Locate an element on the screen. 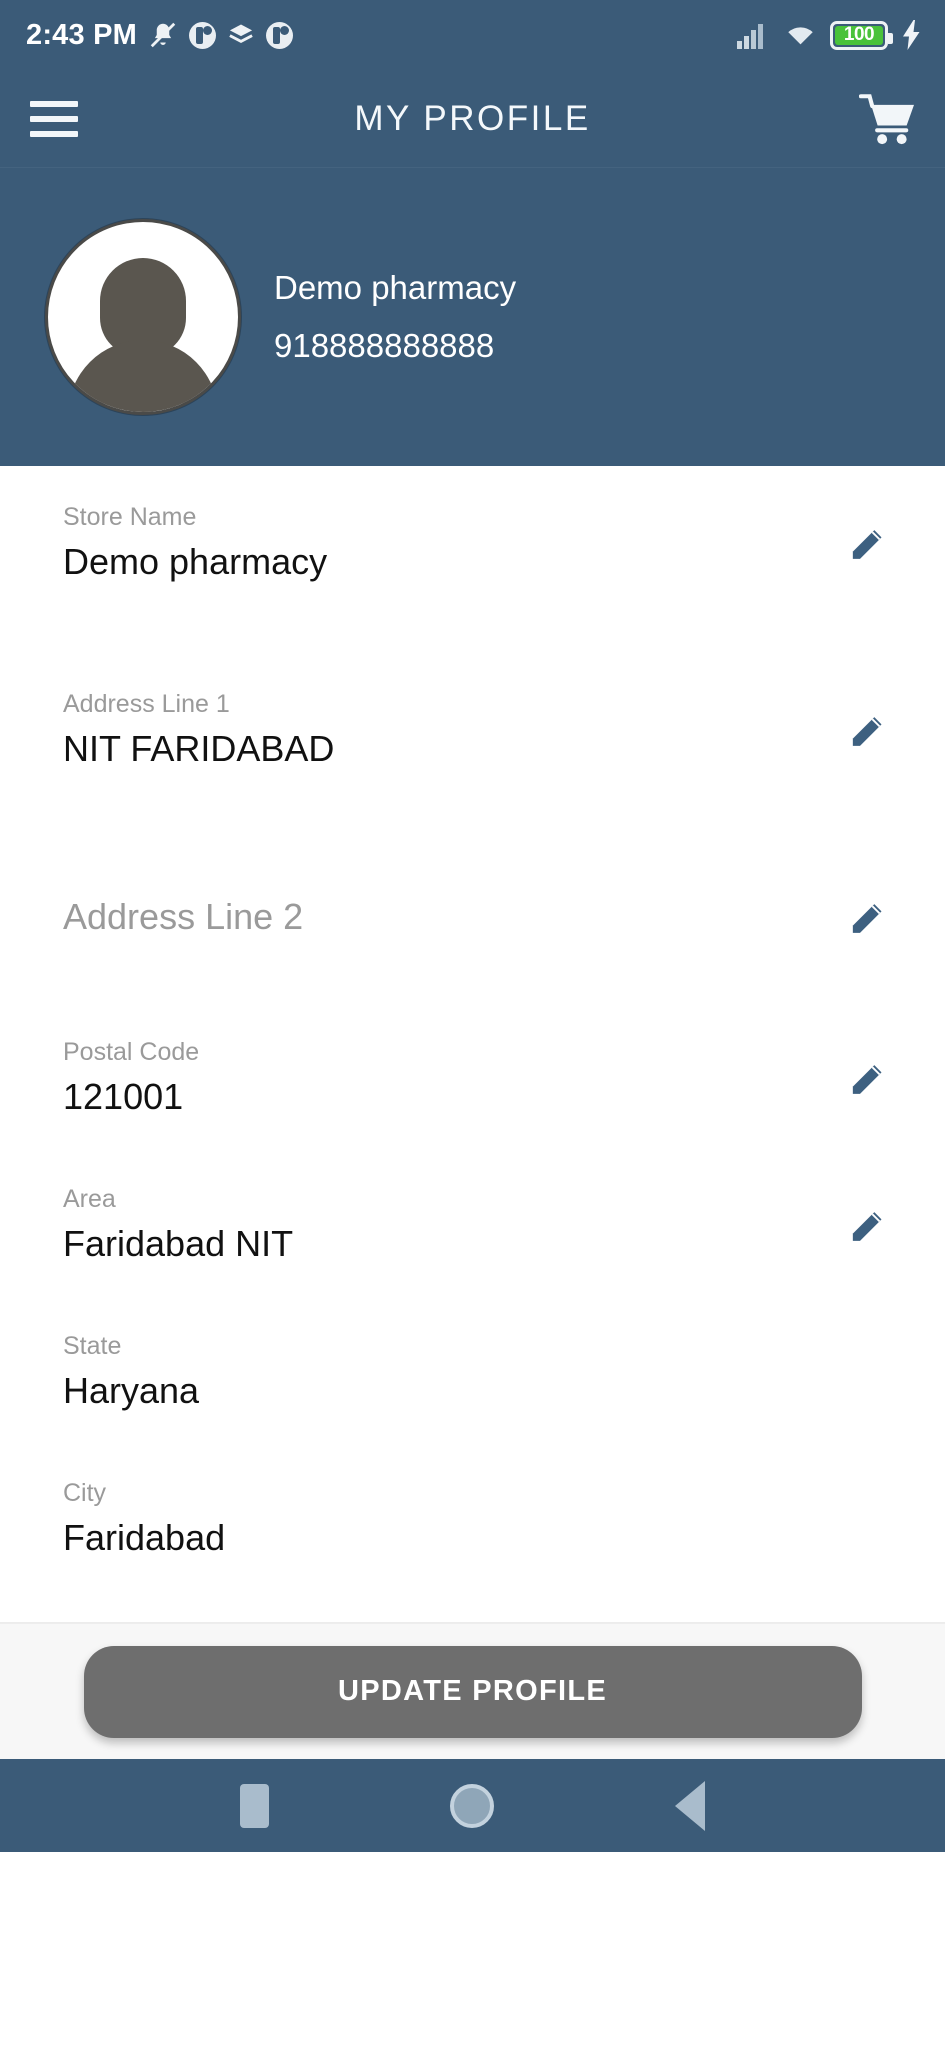 The height and width of the screenshot is (2048, 945). field-address-line-1: Address Line 1 NIT FARIDABAD is located at coordinates (472, 729).